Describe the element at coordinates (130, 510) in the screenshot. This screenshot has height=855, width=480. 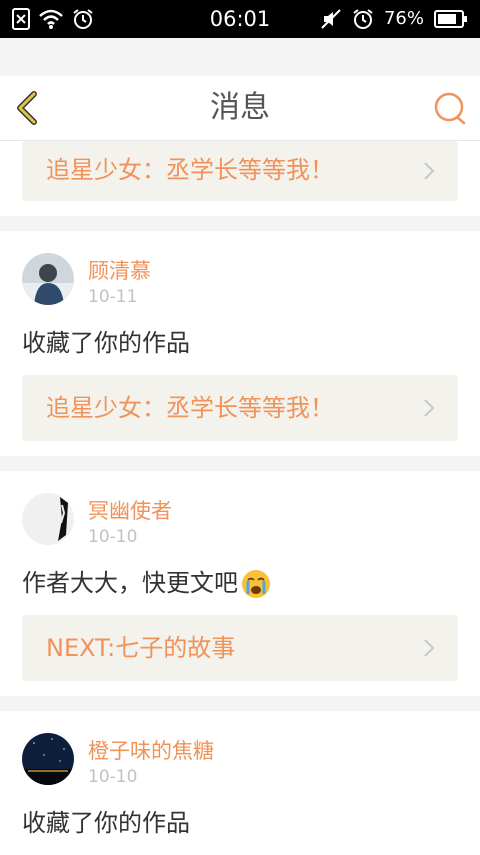
I see `user-name: 冥幽使者` at that location.